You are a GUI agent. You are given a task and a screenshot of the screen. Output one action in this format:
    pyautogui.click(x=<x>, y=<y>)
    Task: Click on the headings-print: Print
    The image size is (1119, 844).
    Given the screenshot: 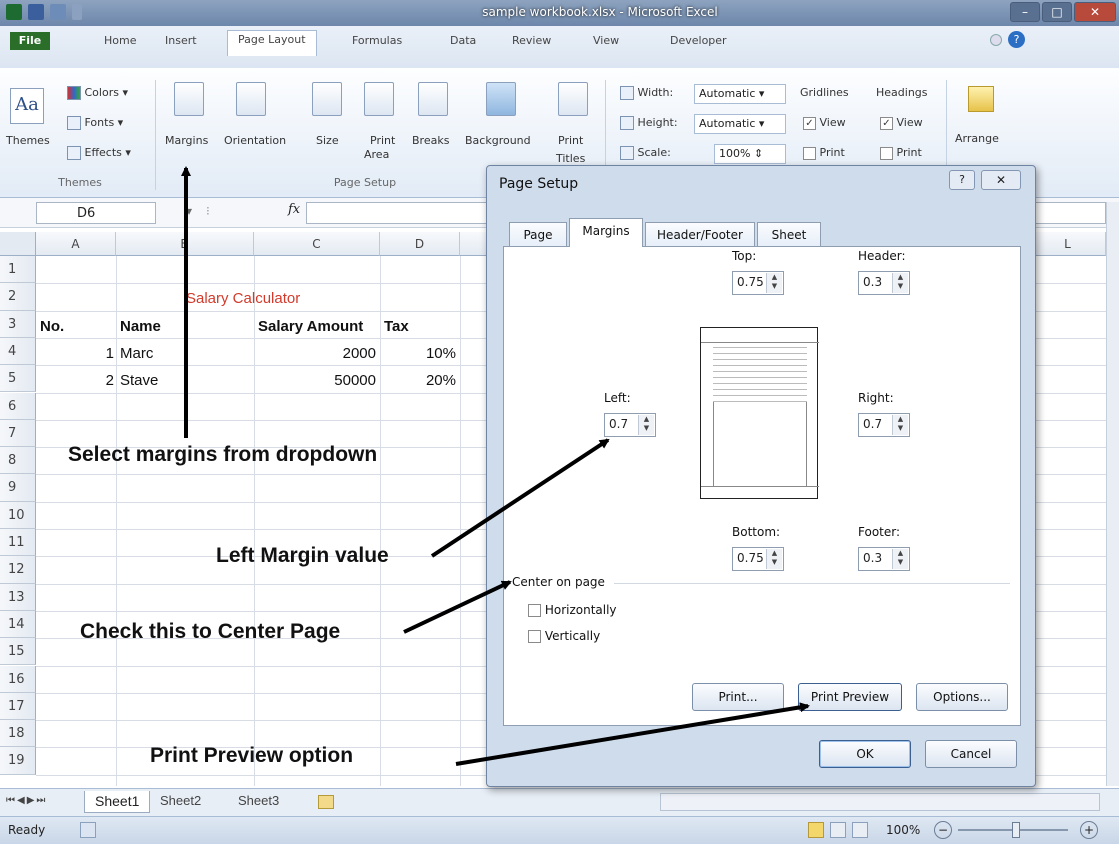 What is the action you would take?
    pyautogui.click(x=901, y=153)
    